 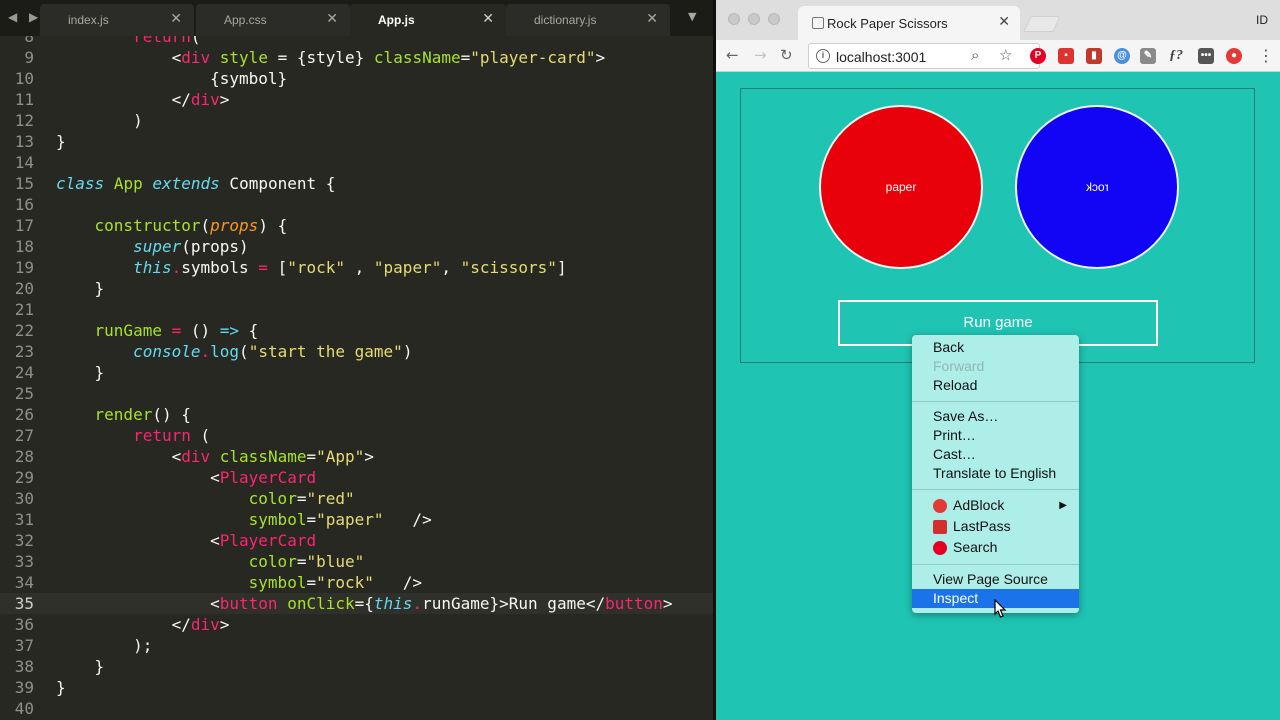 What do you see at coordinates (273, 20) in the screenshot?
I see `editor-tab-app-css: App.css ✕` at bounding box center [273, 20].